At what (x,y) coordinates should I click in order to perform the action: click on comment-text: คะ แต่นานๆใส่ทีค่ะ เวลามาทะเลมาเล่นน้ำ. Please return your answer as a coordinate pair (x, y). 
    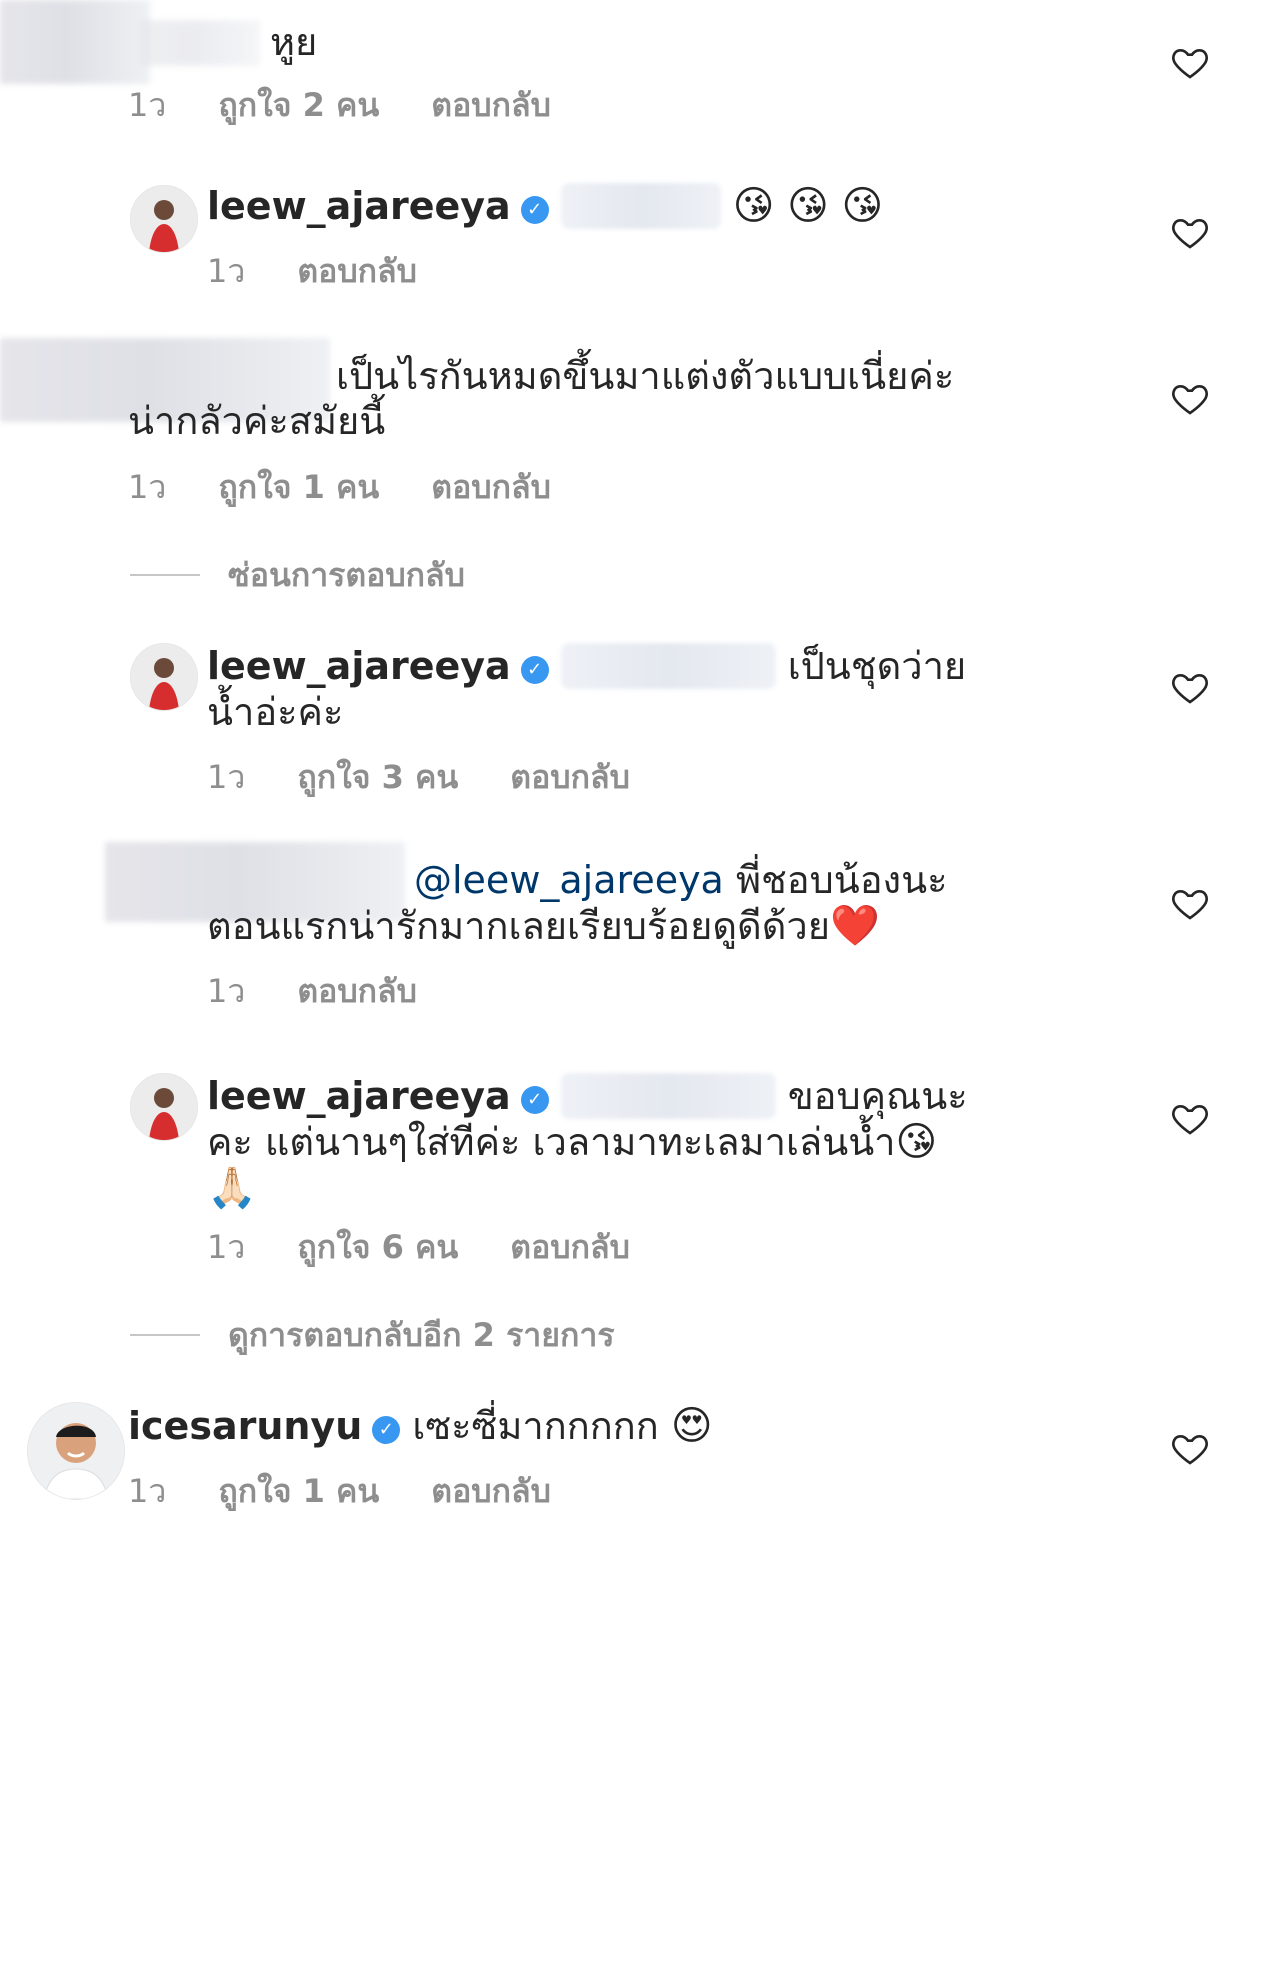
    Looking at the image, I should click on (551, 1142).